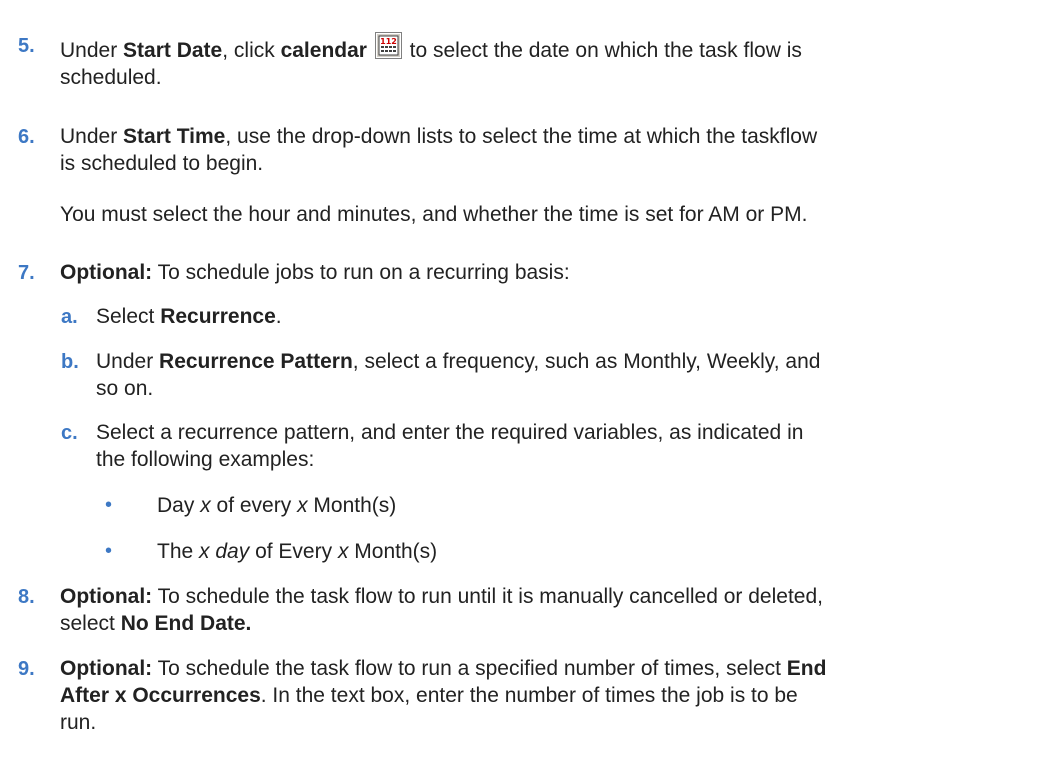 The image size is (1037, 762). I want to click on text-run: scheduled., so click(111, 77).